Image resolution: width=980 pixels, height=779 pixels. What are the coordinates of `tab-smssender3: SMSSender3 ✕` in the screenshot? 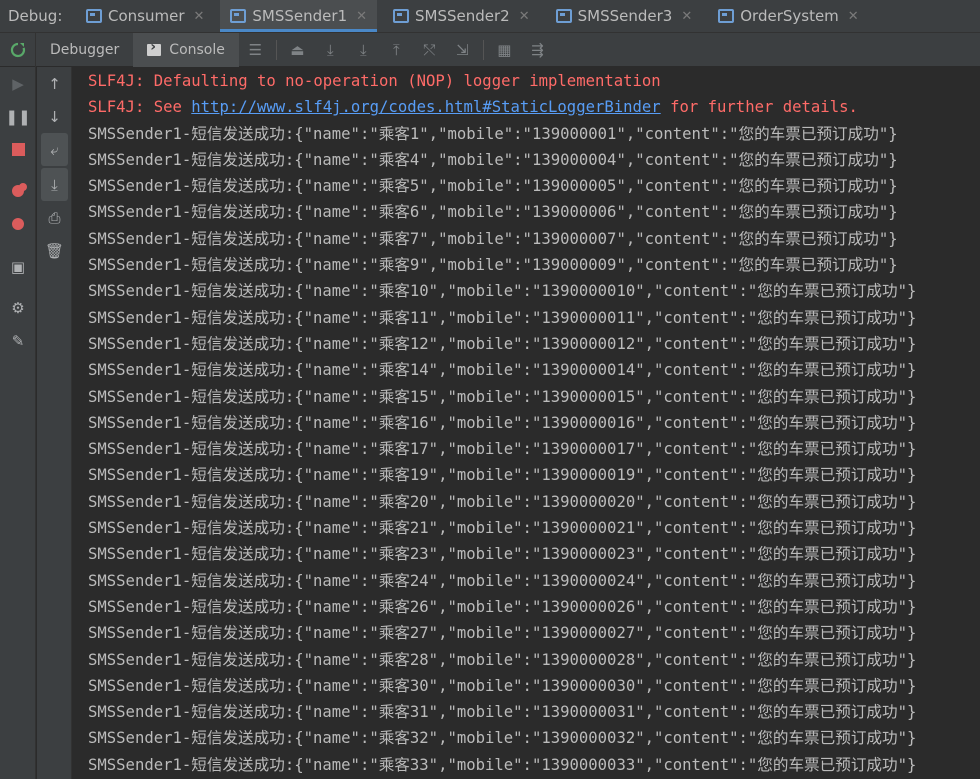 It's located at (624, 16).